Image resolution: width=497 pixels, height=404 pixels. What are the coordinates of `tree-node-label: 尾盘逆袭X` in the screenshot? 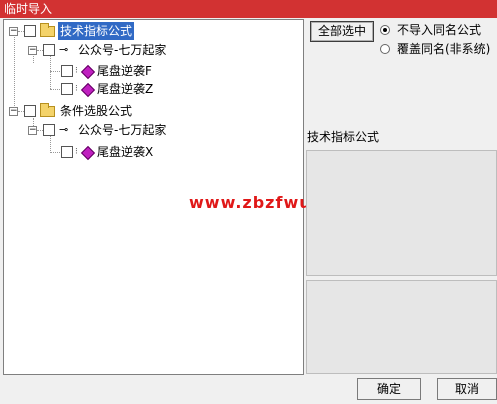 It's located at (125, 152).